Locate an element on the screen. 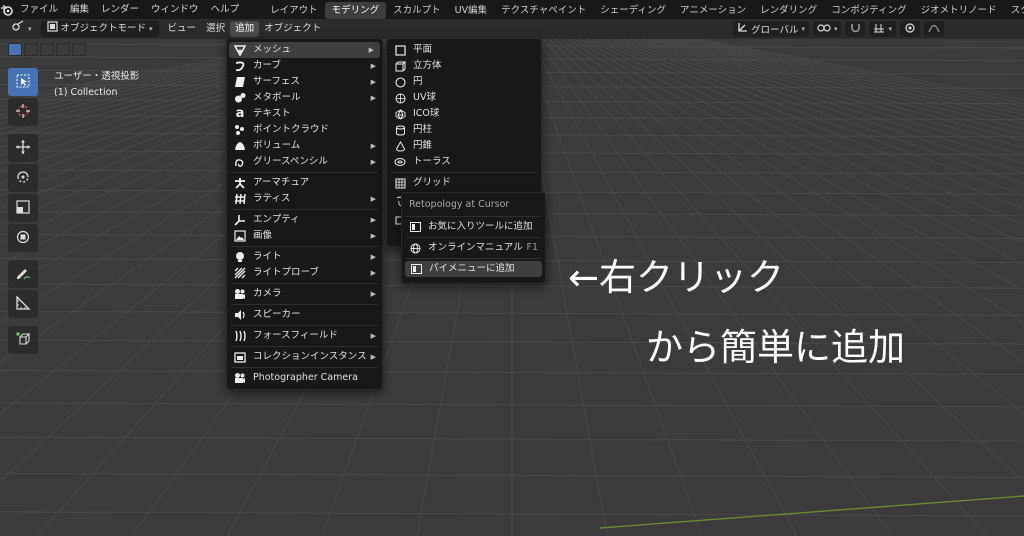  select-new-icon is located at coordinates (15, 49).